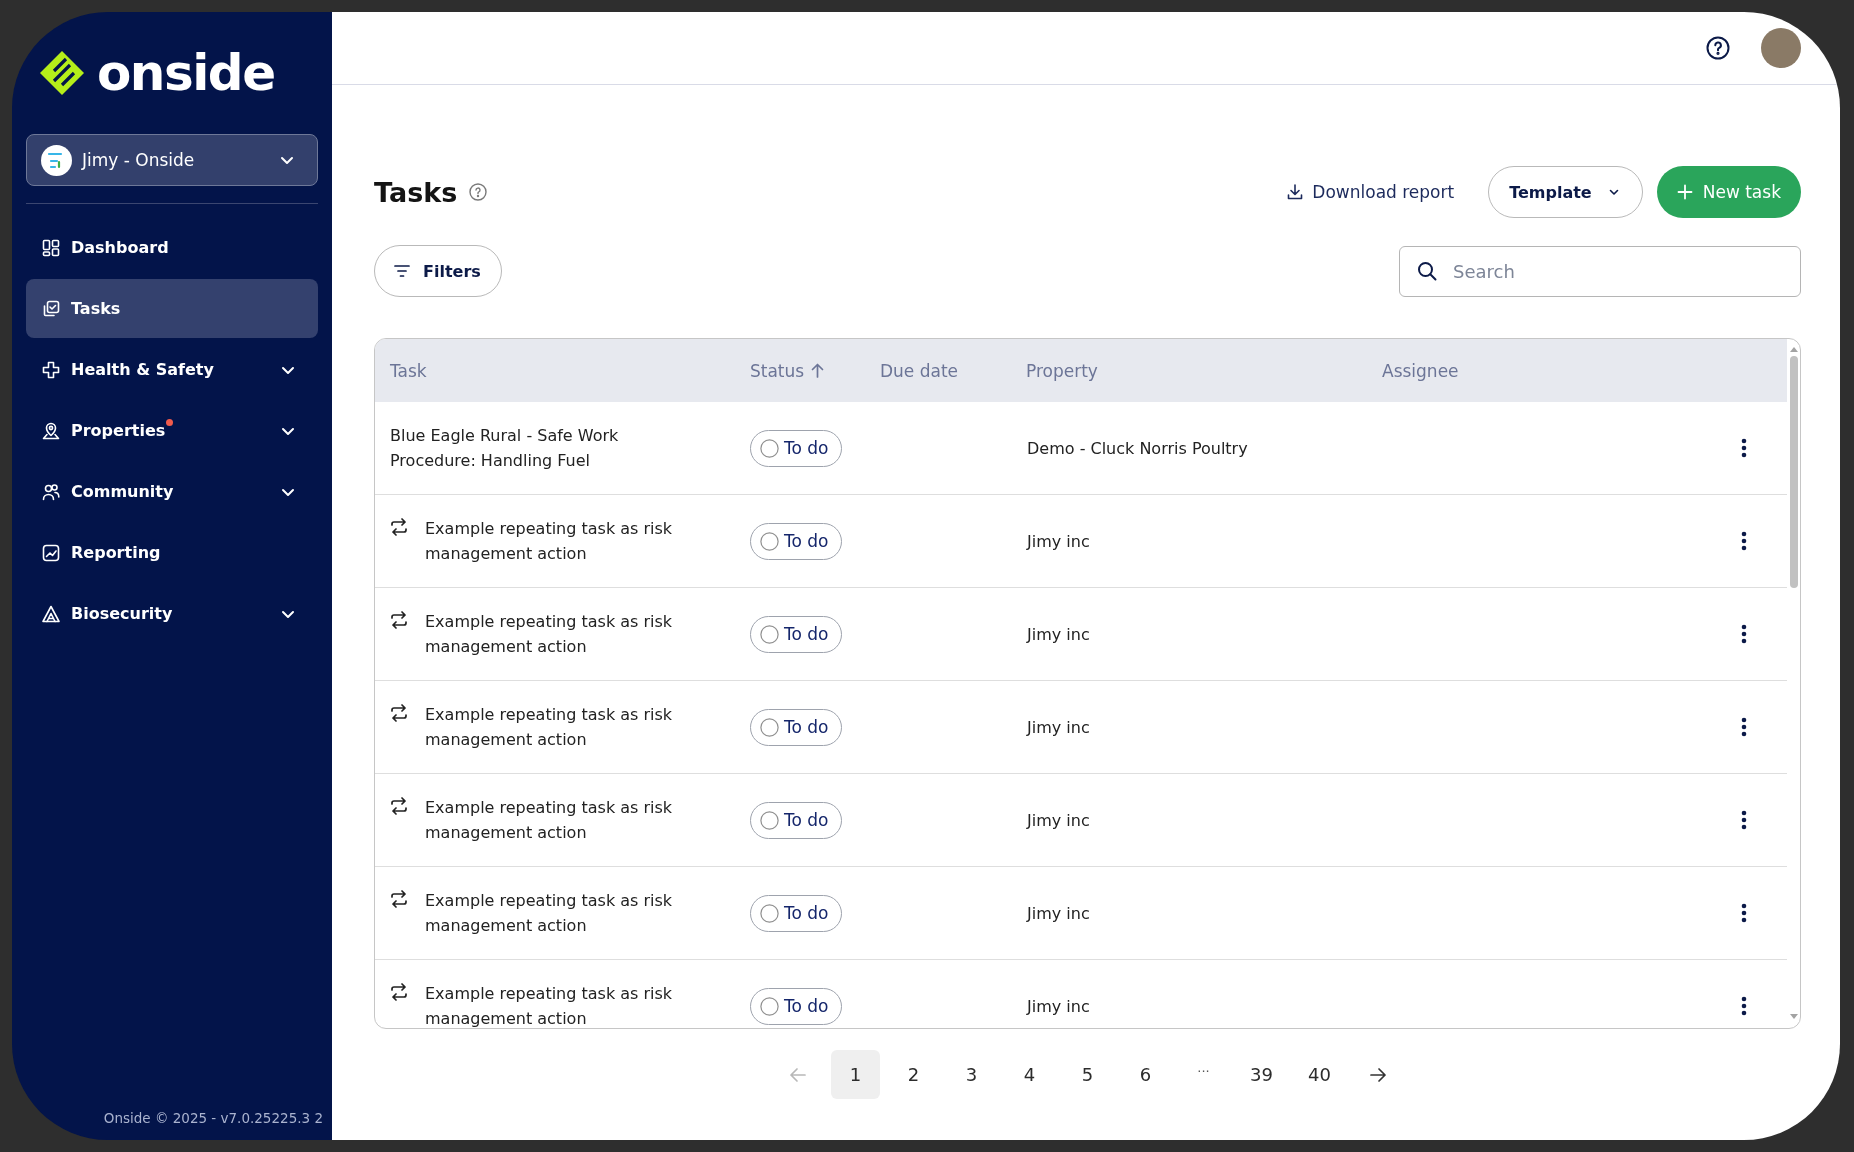  Describe the element at coordinates (800, 370) in the screenshot. I see `column-header: Status` at that location.